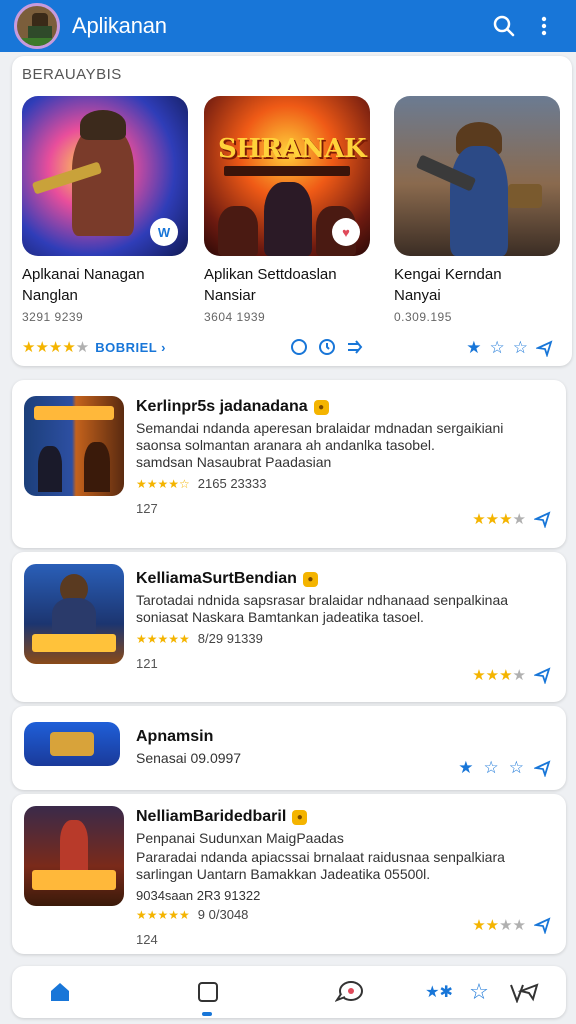 The height and width of the screenshot is (1024, 576). I want to click on featured-card: Kengai Kerndan Nanyai 0.309.195 ★ ☆ ☆, so click(479, 227).